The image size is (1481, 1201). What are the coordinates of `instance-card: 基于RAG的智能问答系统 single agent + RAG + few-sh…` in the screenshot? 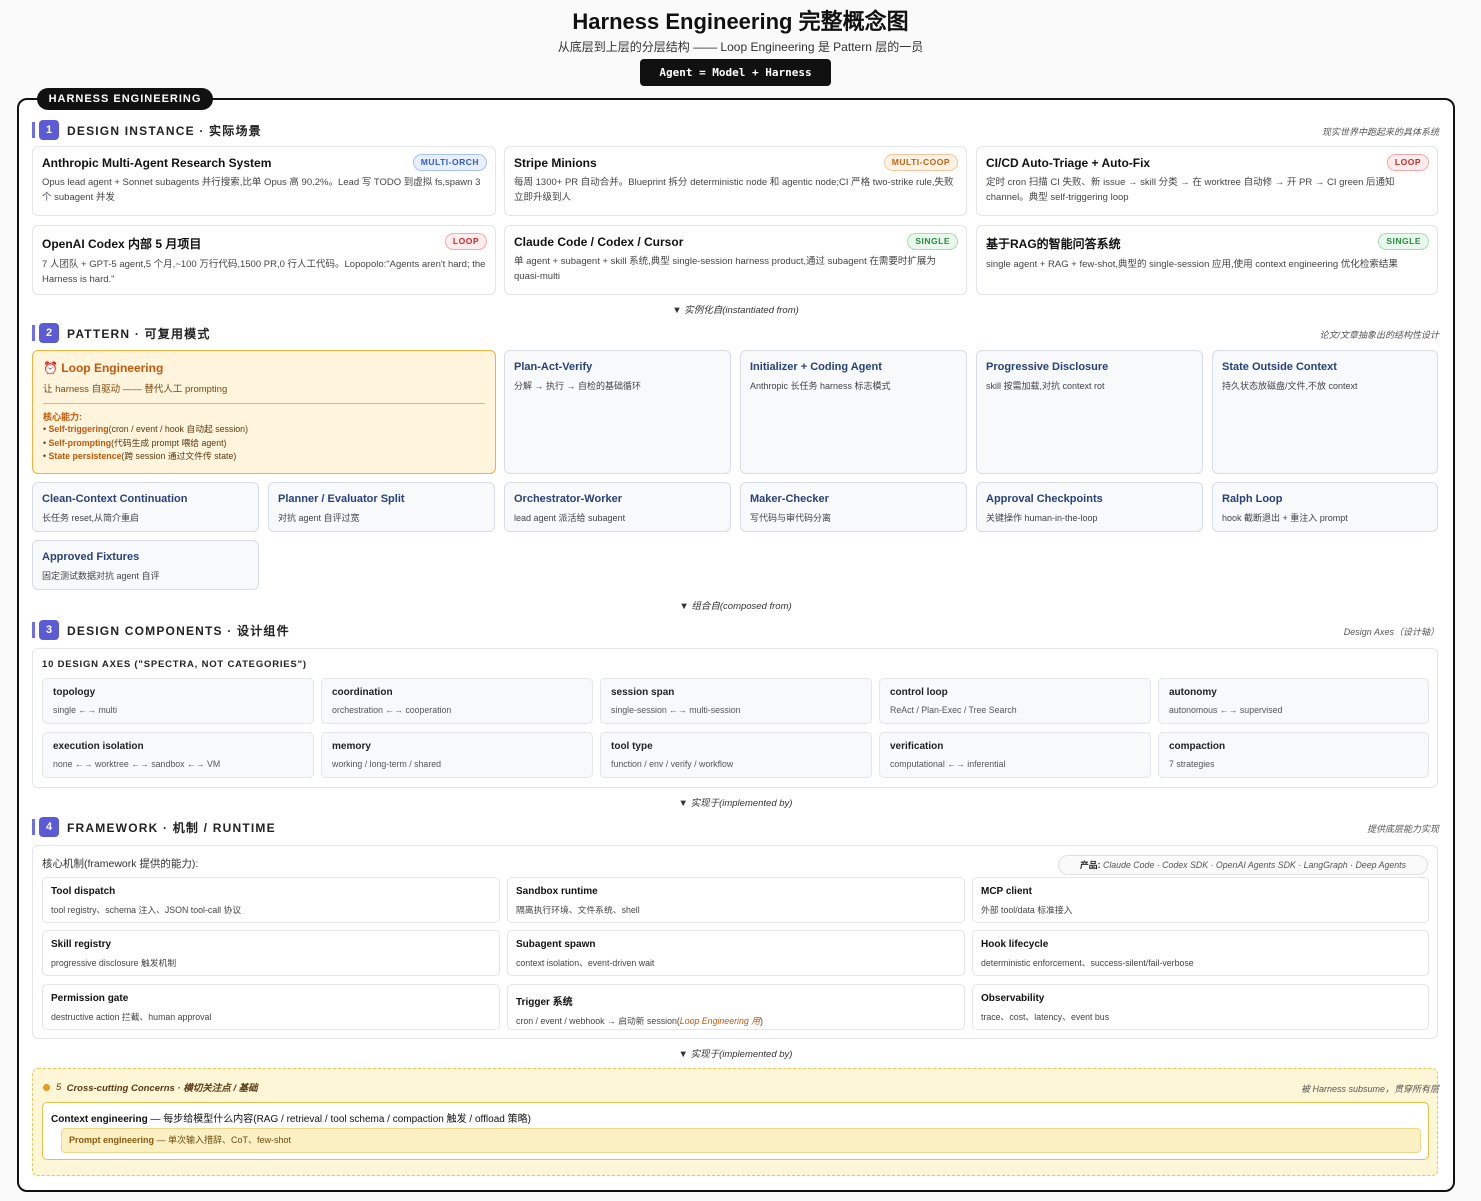 It's located at (1207, 260).